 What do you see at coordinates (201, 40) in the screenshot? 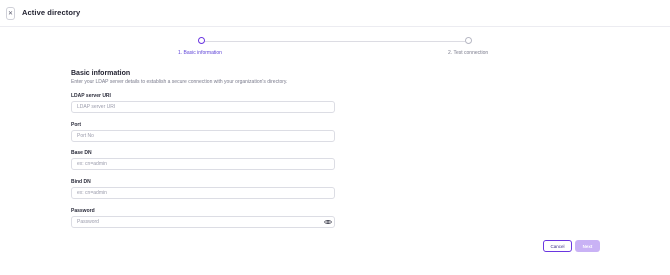
I see `step-1-indicator` at bounding box center [201, 40].